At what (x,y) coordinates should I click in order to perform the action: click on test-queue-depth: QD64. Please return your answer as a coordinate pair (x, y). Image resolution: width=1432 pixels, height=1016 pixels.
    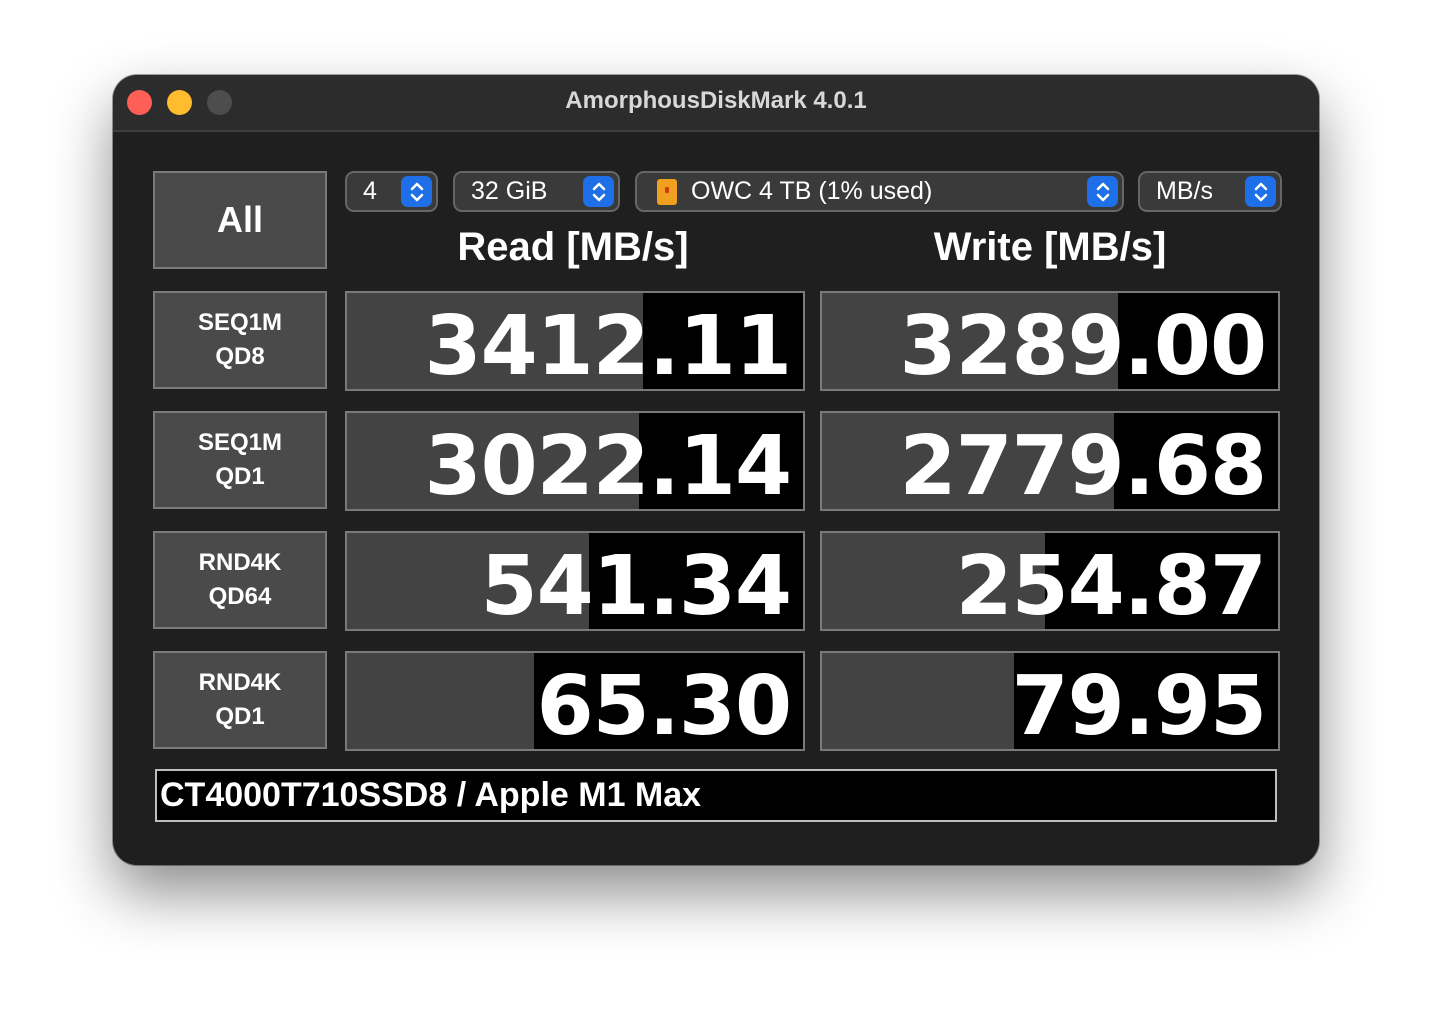
    Looking at the image, I should click on (240, 596).